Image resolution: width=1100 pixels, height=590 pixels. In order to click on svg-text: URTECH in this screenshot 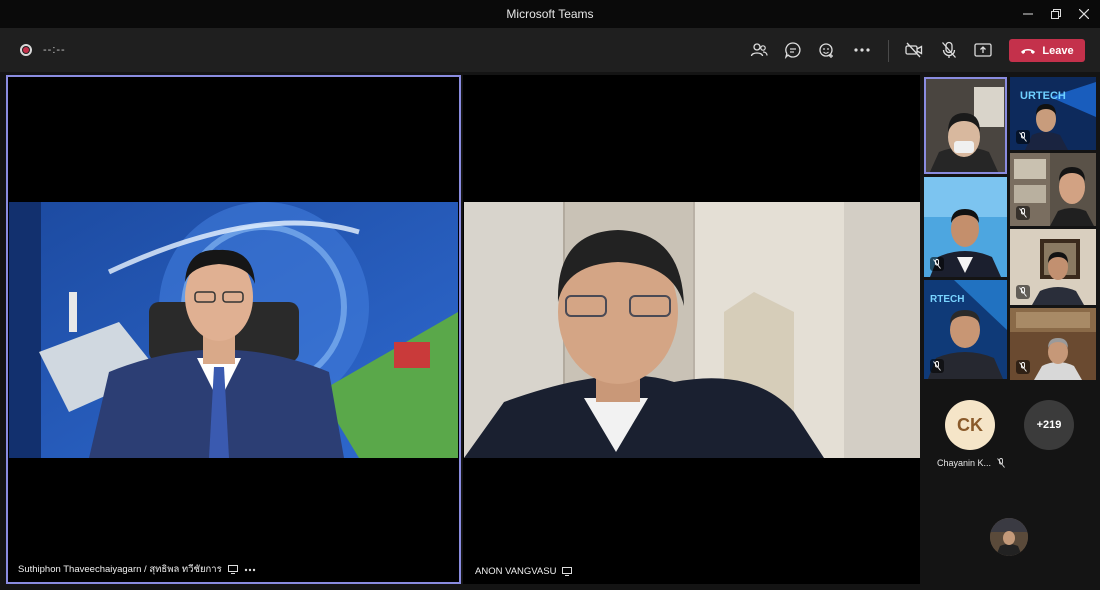, I will do `click(1043, 96)`.